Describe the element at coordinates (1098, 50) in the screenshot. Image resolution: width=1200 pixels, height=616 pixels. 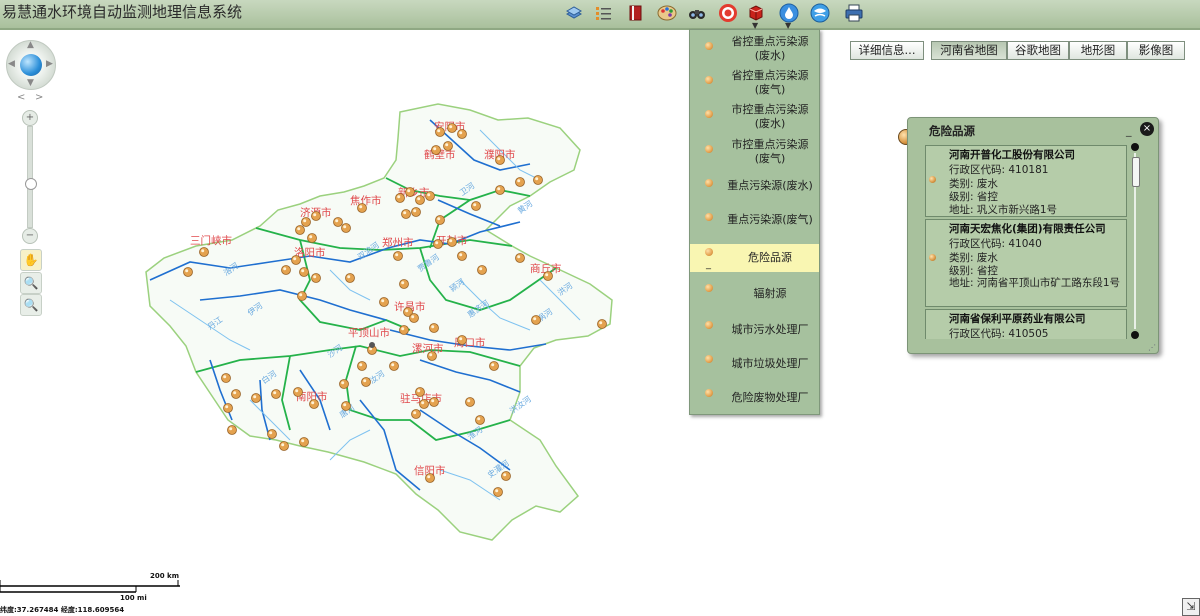
I see `map-type-terrain: 地形图` at that location.